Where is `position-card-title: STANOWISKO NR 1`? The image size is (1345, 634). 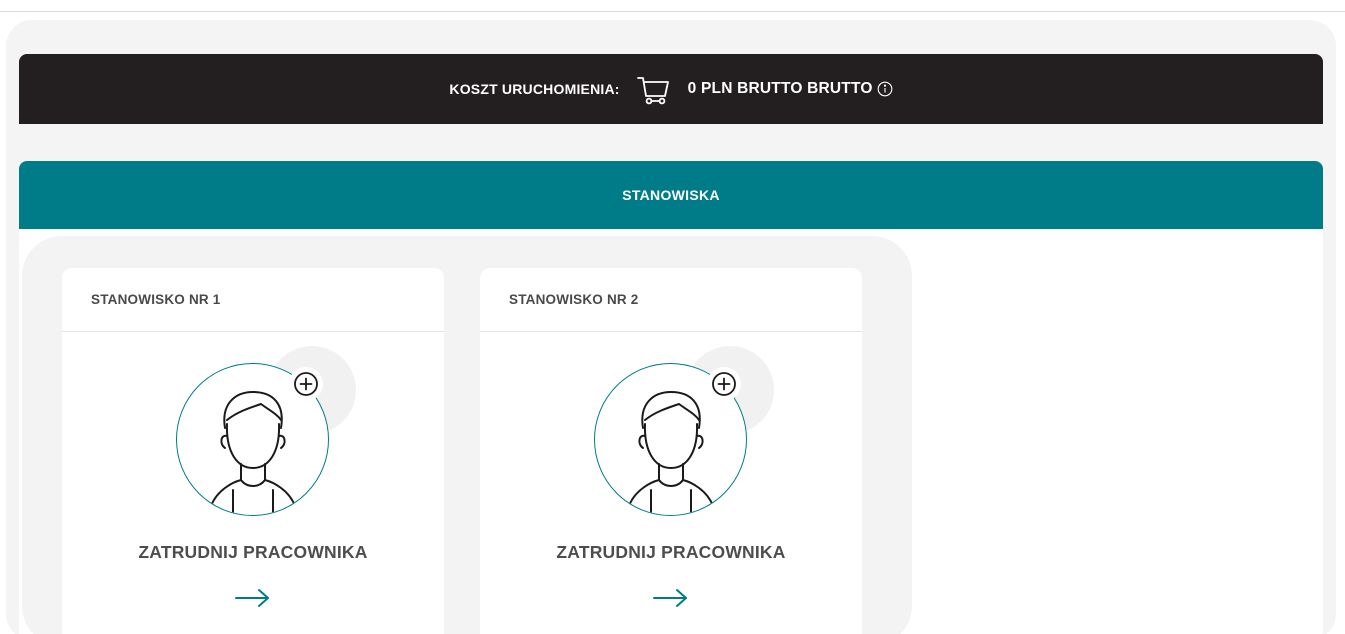 position-card-title: STANOWISKO NR 1 is located at coordinates (156, 299).